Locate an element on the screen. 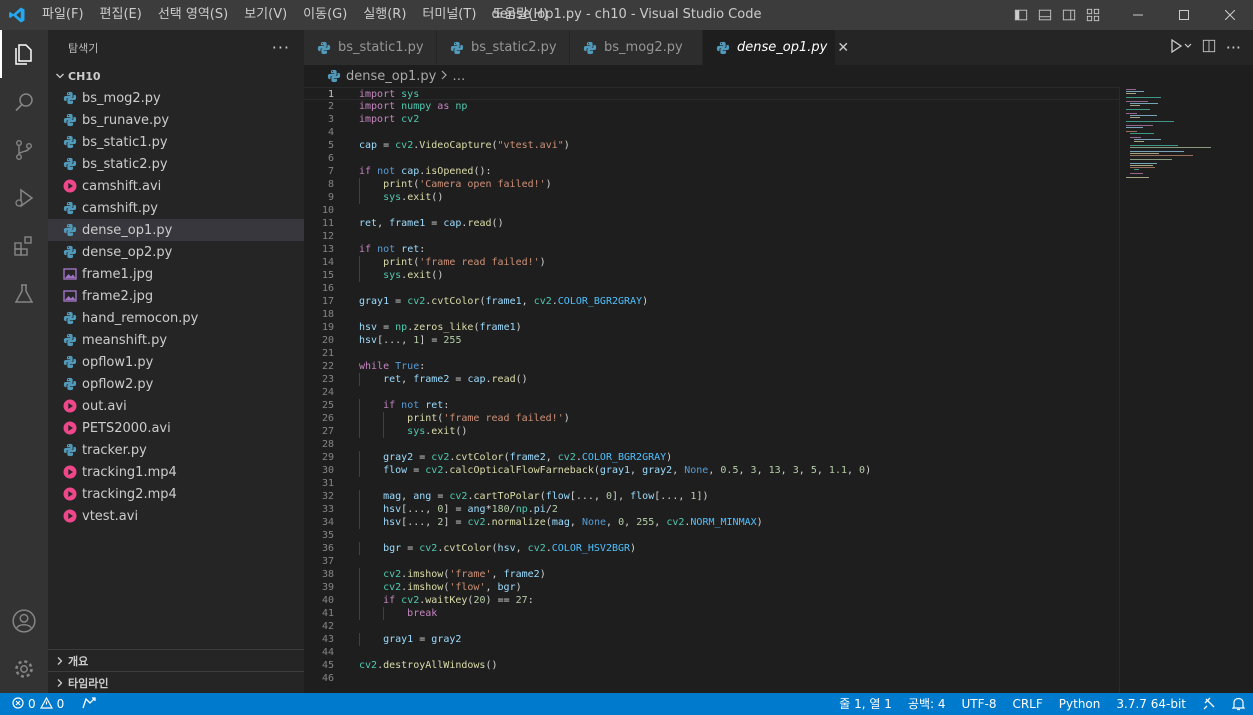 The width and height of the screenshot is (1253, 715). customize-layout-icon is located at coordinates (1093, 15).